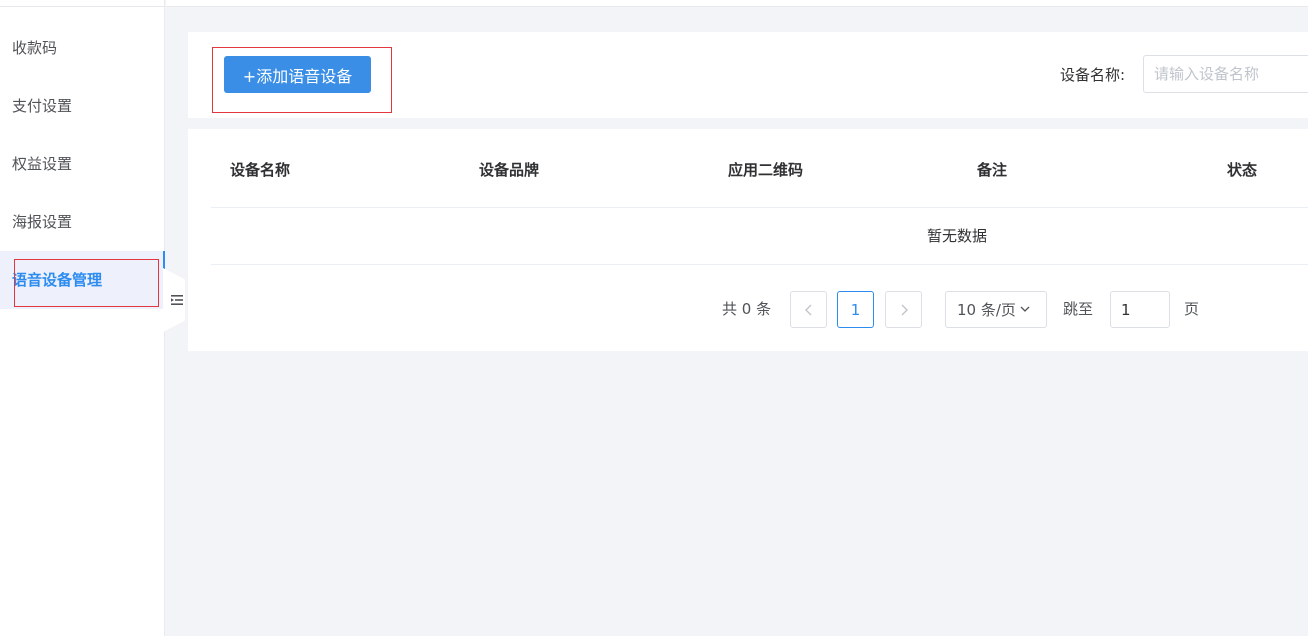  Describe the element at coordinates (855, 309) in the screenshot. I see `page-number-button: 1` at that location.